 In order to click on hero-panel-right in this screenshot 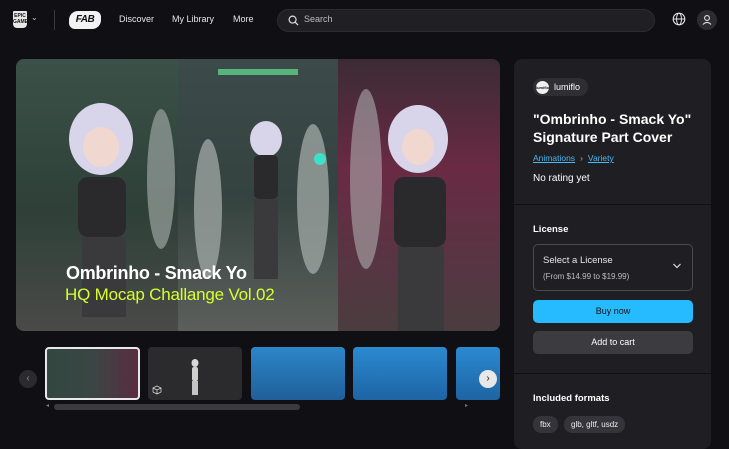, I will do `click(419, 195)`.